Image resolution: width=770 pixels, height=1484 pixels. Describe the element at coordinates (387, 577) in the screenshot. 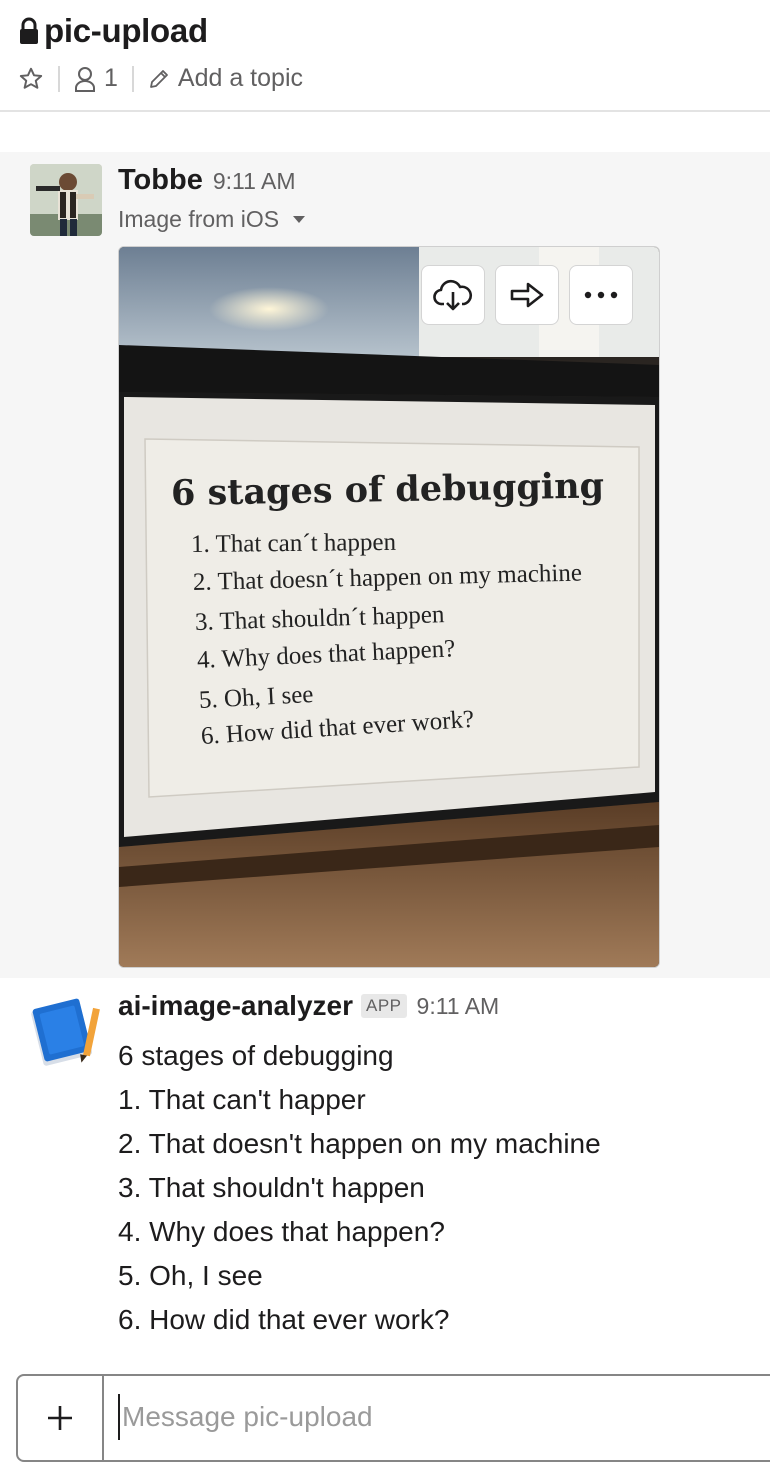

I see `poster-line: 2. That doesn´t happen on my machine` at that location.